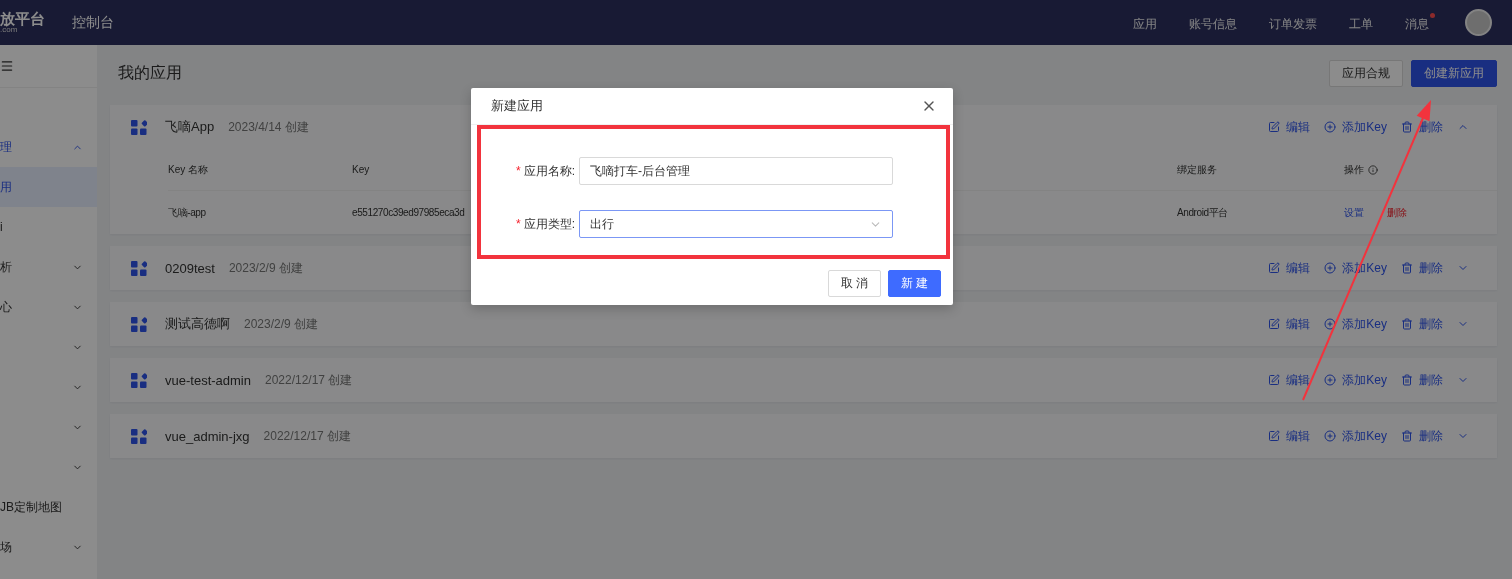 This screenshot has width=1512, height=579. Describe the element at coordinates (1420, 22) in the screenshot. I see `nav-link: 消息` at that location.